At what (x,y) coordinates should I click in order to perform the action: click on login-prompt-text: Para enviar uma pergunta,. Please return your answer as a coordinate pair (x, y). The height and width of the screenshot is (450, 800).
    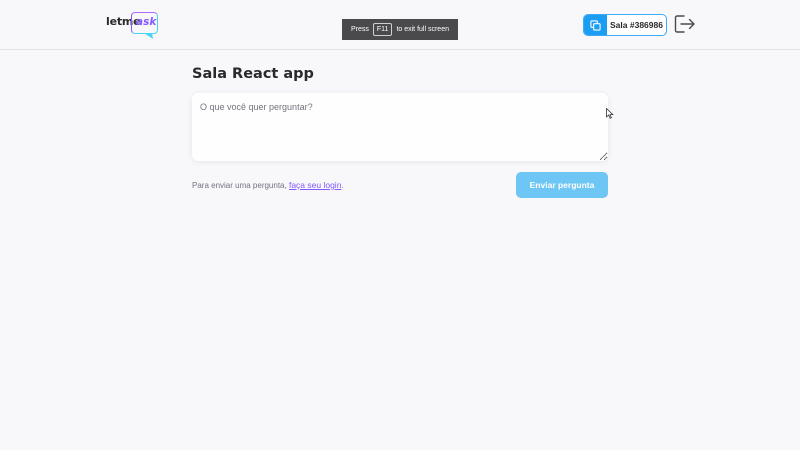
    Looking at the image, I should click on (239, 185).